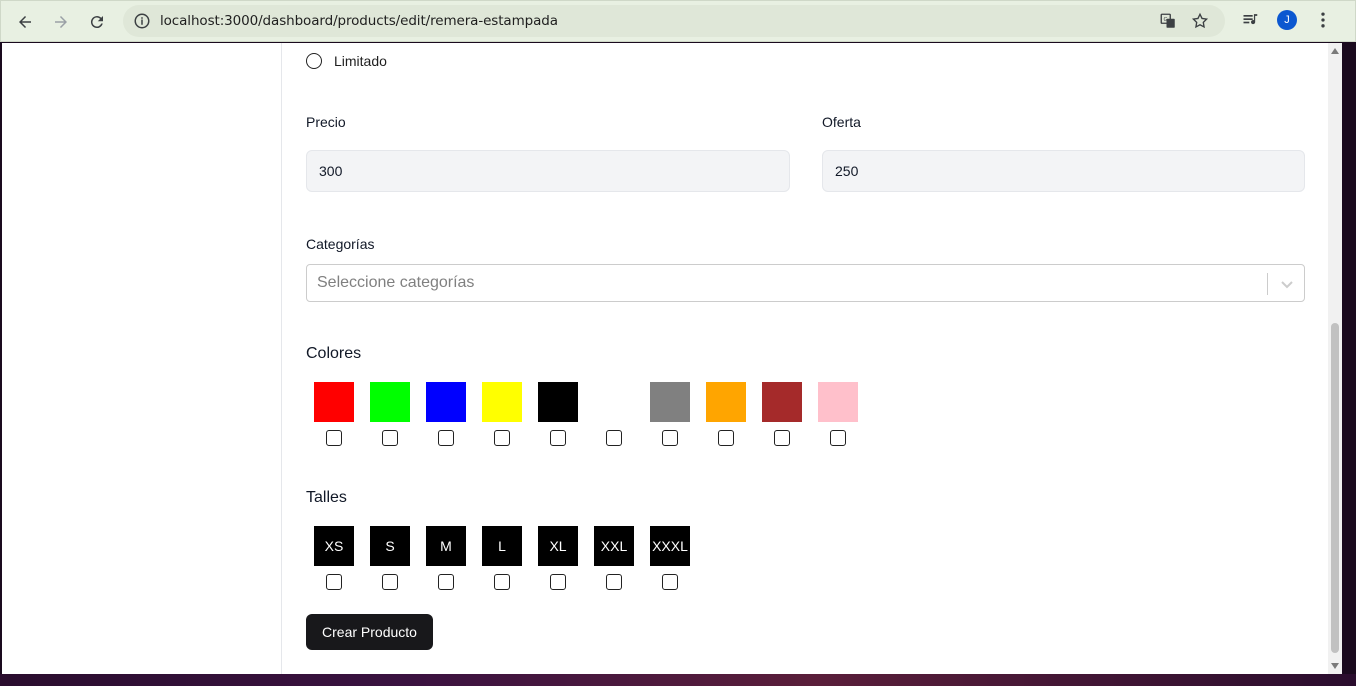 The width and height of the screenshot is (1356, 686). I want to click on arrow-left-icon, so click(25, 22).